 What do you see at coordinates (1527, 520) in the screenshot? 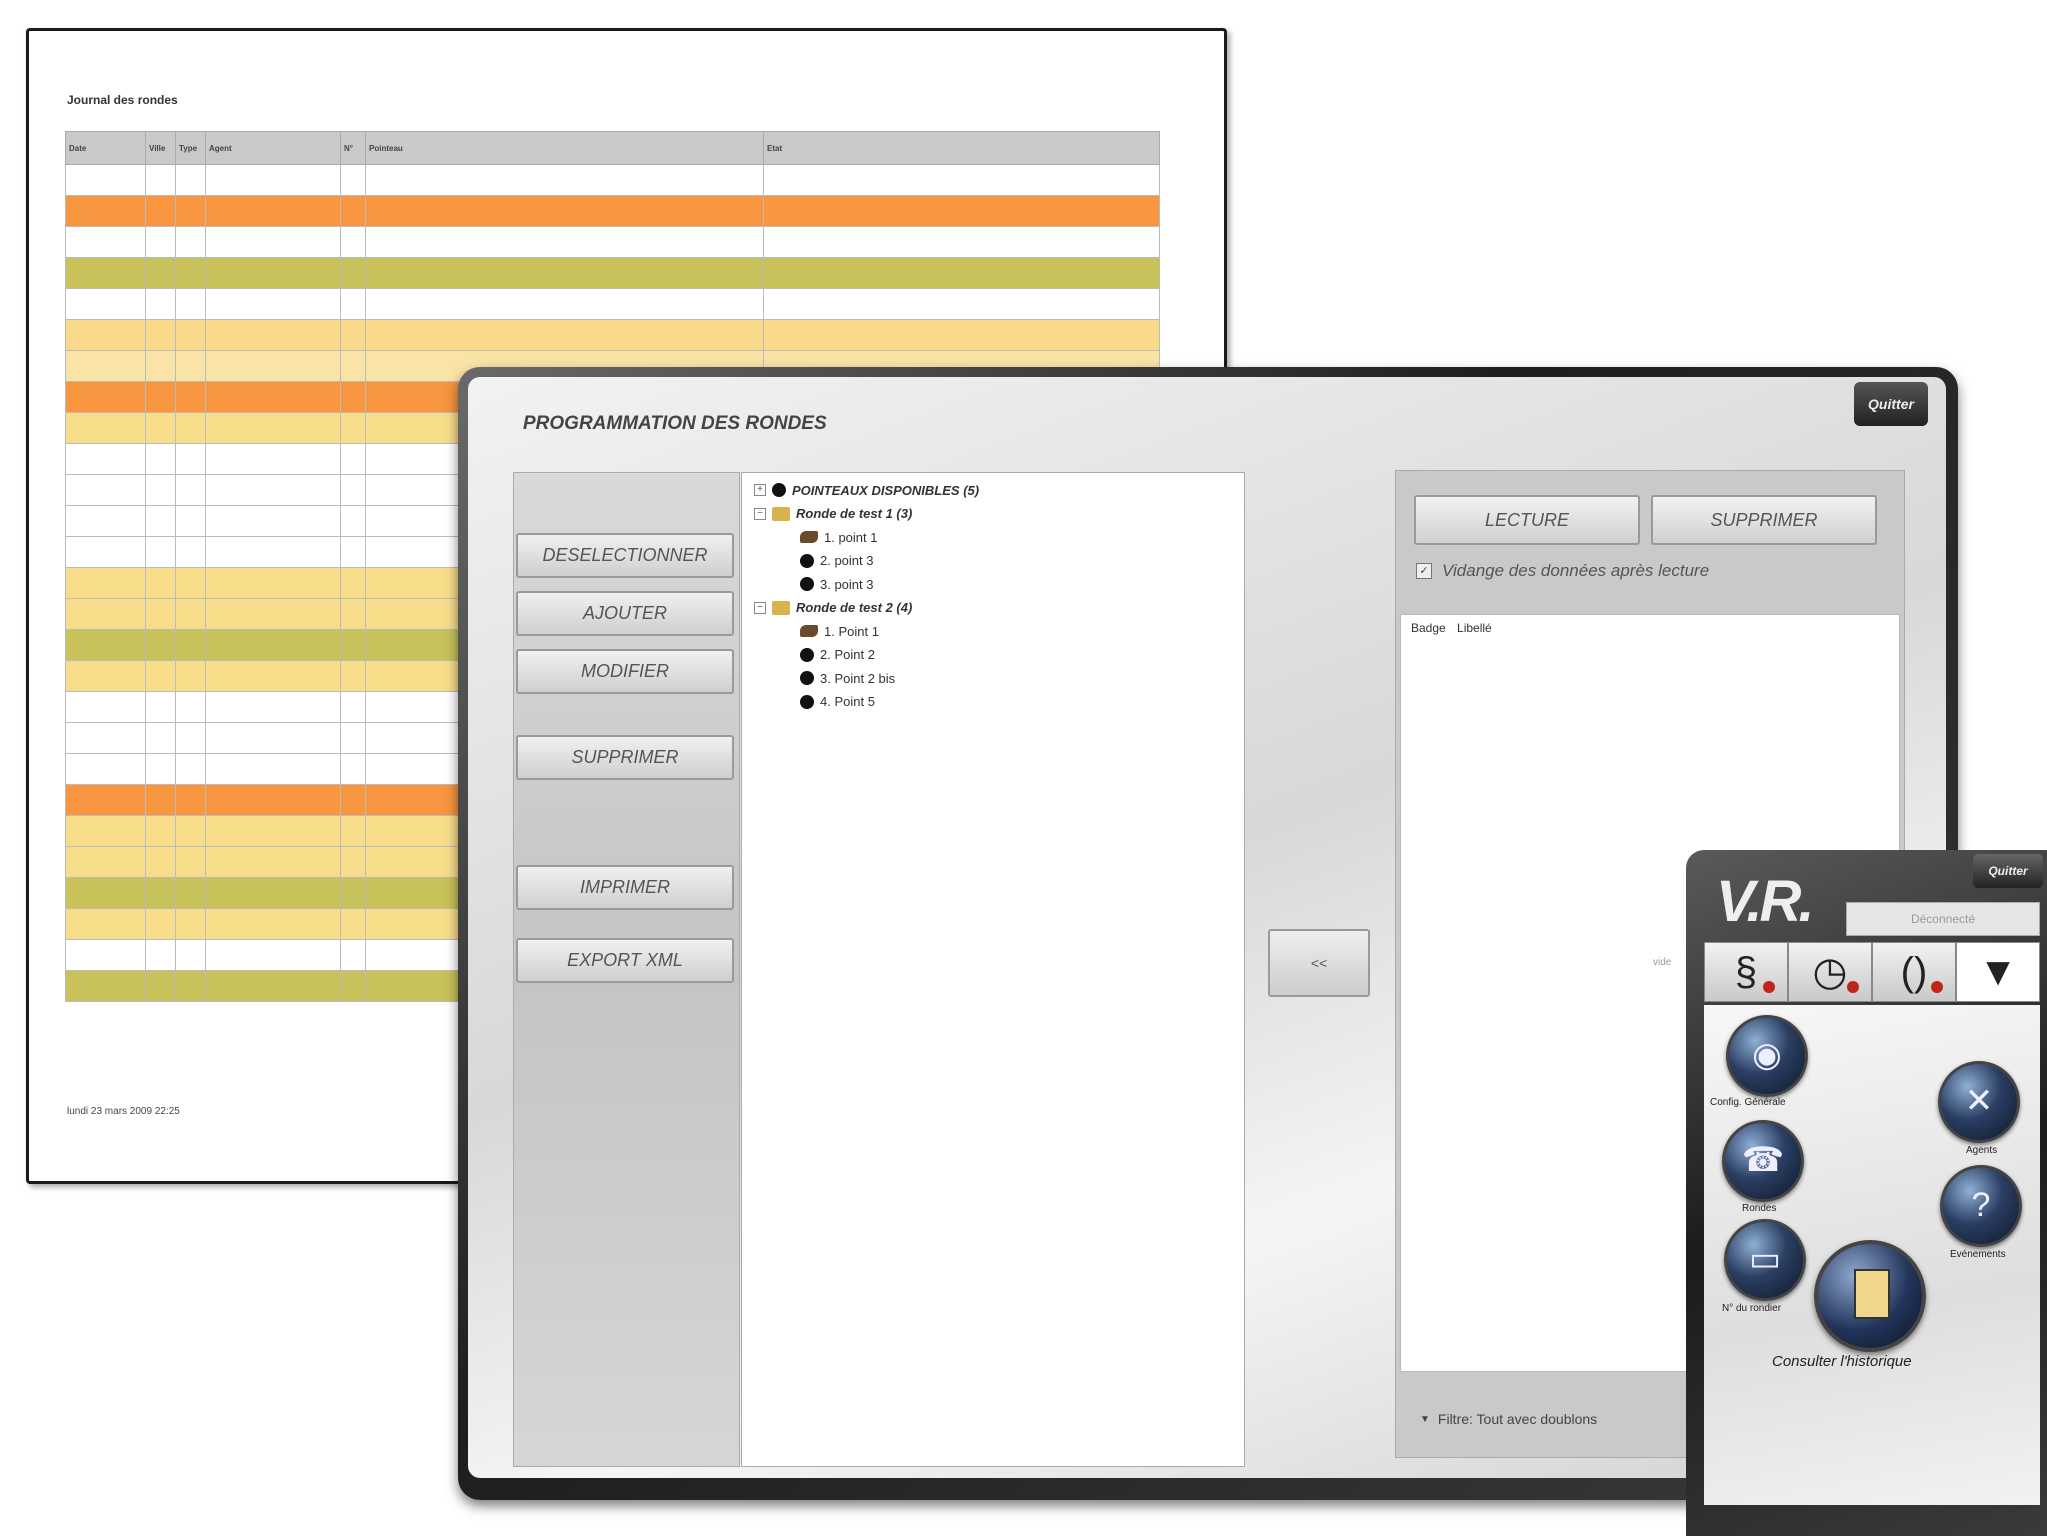
I see `read-button: LECTURE` at bounding box center [1527, 520].